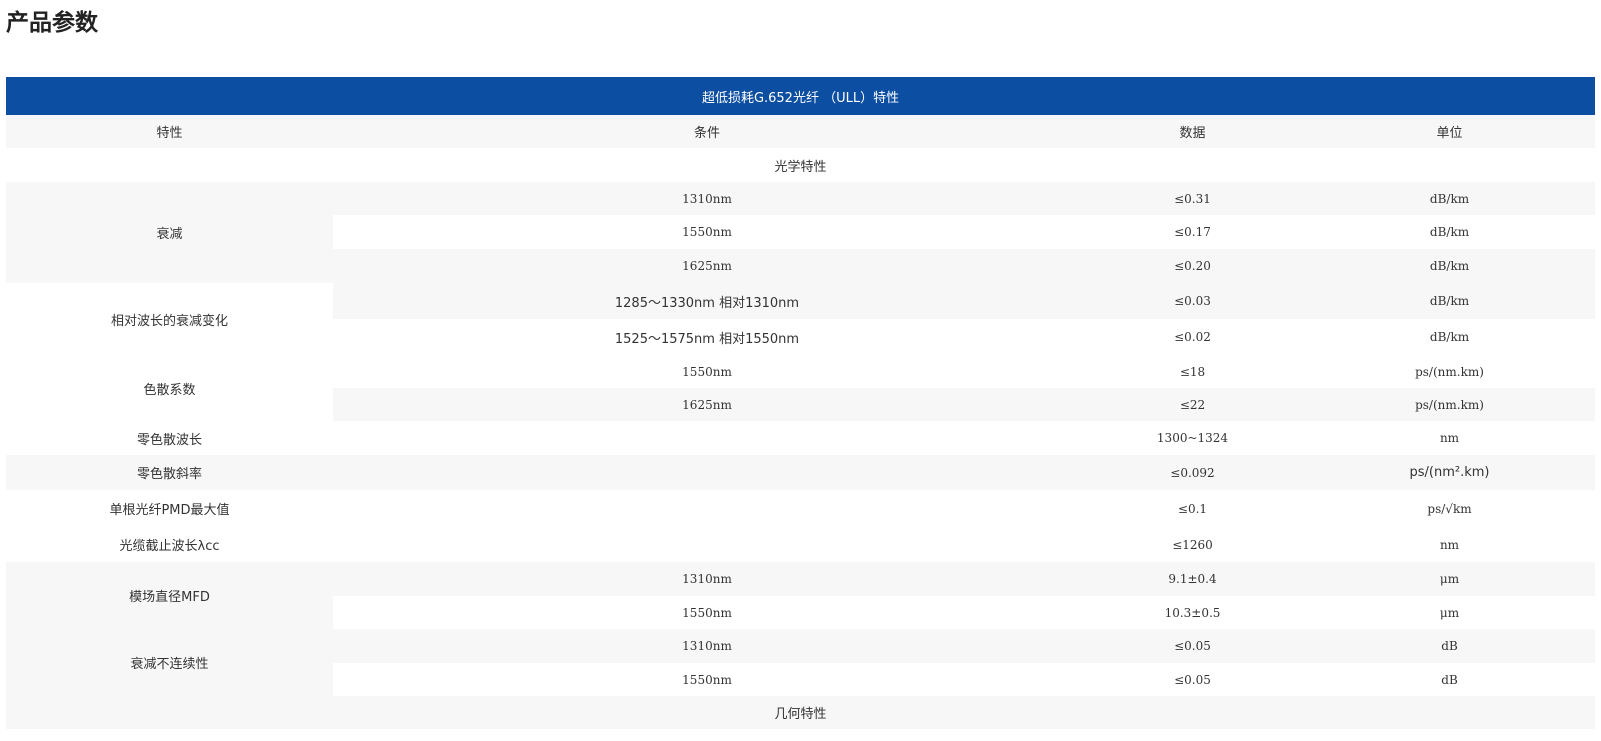  I want to click on row-label-point-discontinuity: 衰减不连续性, so click(169, 662).